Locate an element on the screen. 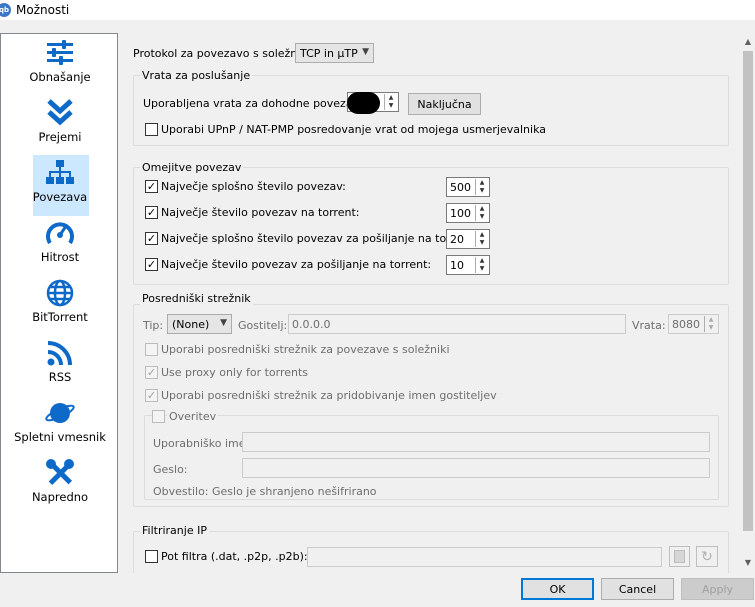  group-title: Vrata za poslušanje is located at coordinates (196, 75).